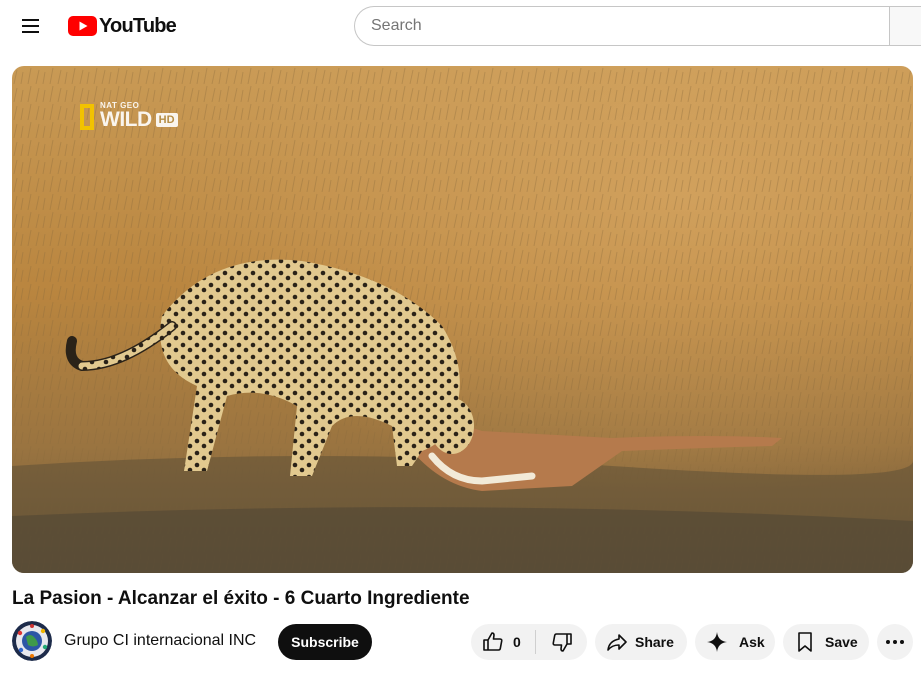 Image resolution: width=921 pixels, height=674 pixels. I want to click on channel-name: Grupo CI internacional INC, so click(160, 641).